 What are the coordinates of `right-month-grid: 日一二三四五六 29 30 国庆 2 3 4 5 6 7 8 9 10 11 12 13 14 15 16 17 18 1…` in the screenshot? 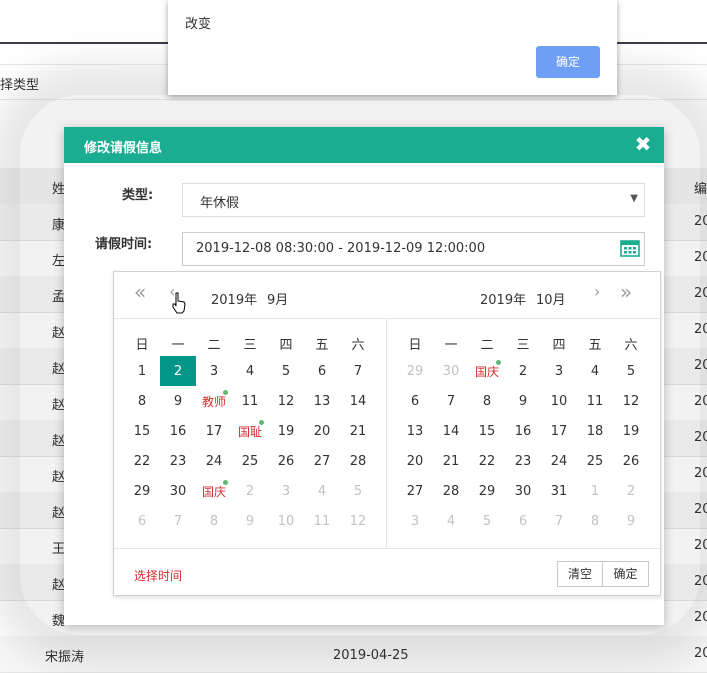 It's located at (523, 433).